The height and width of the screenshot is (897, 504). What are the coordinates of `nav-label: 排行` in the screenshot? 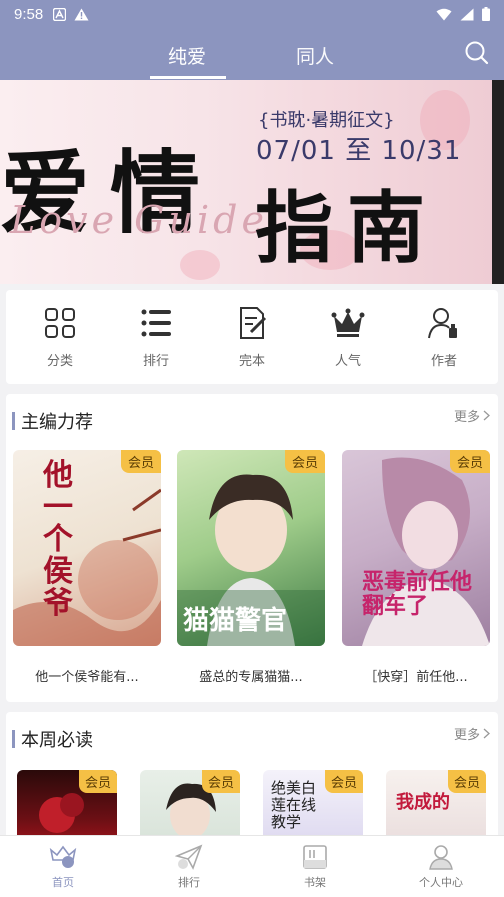 It's located at (189, 882).